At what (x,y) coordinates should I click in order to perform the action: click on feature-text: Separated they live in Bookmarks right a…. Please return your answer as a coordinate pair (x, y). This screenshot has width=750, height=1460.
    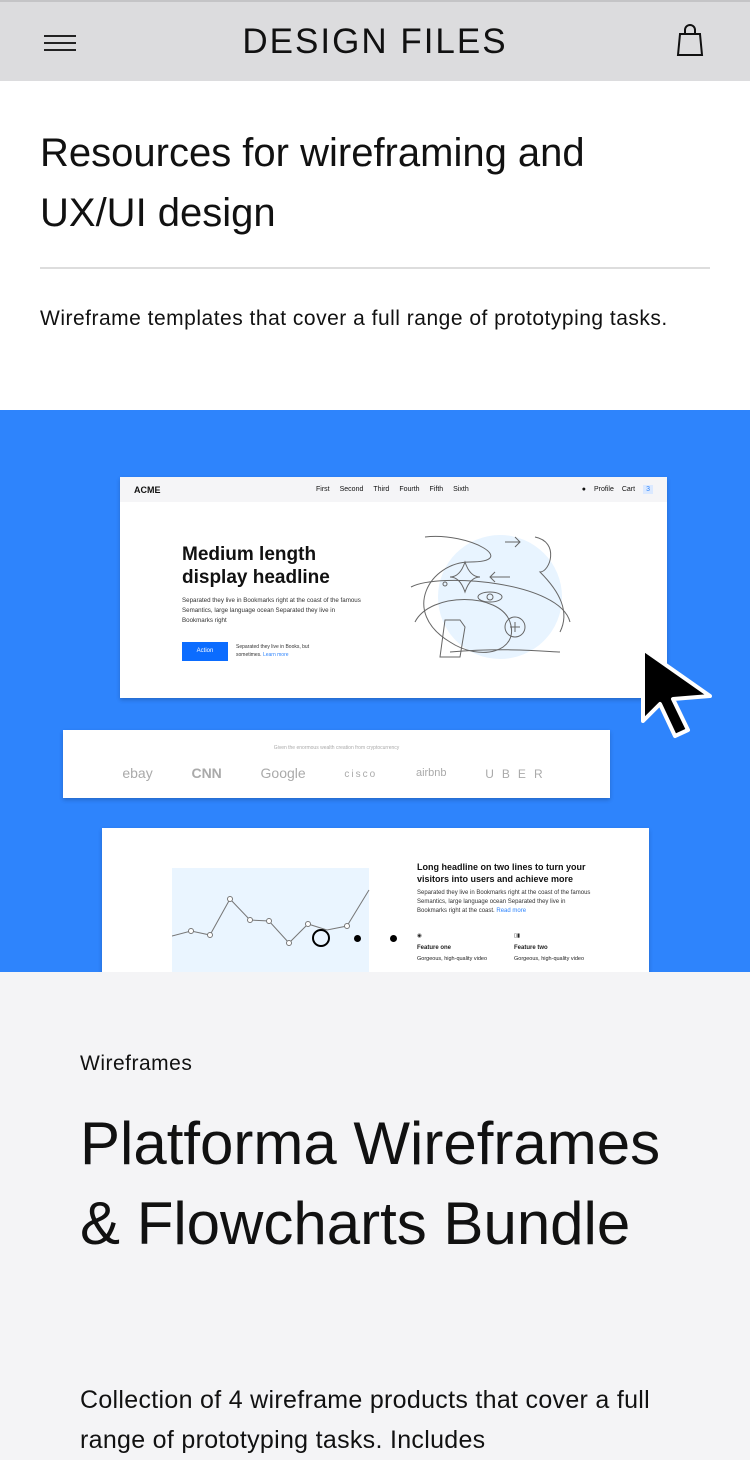
    Looking at the image, I should click on (507, 902).